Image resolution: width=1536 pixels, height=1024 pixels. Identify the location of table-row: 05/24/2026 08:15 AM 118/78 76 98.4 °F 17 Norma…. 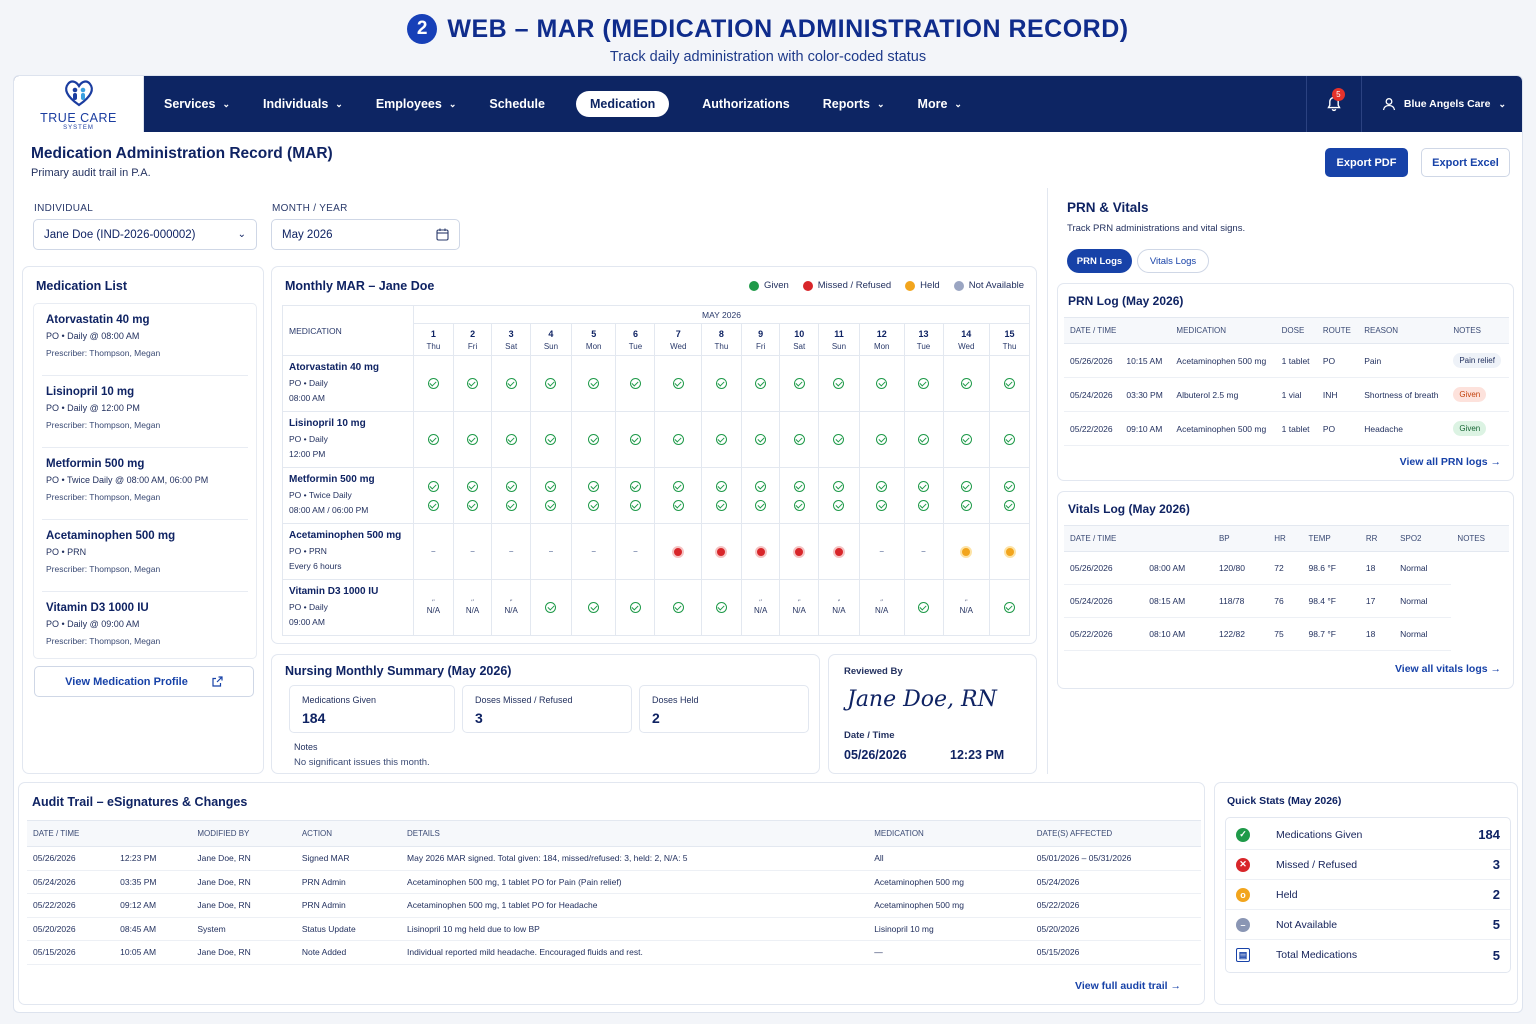
(1286, 601).